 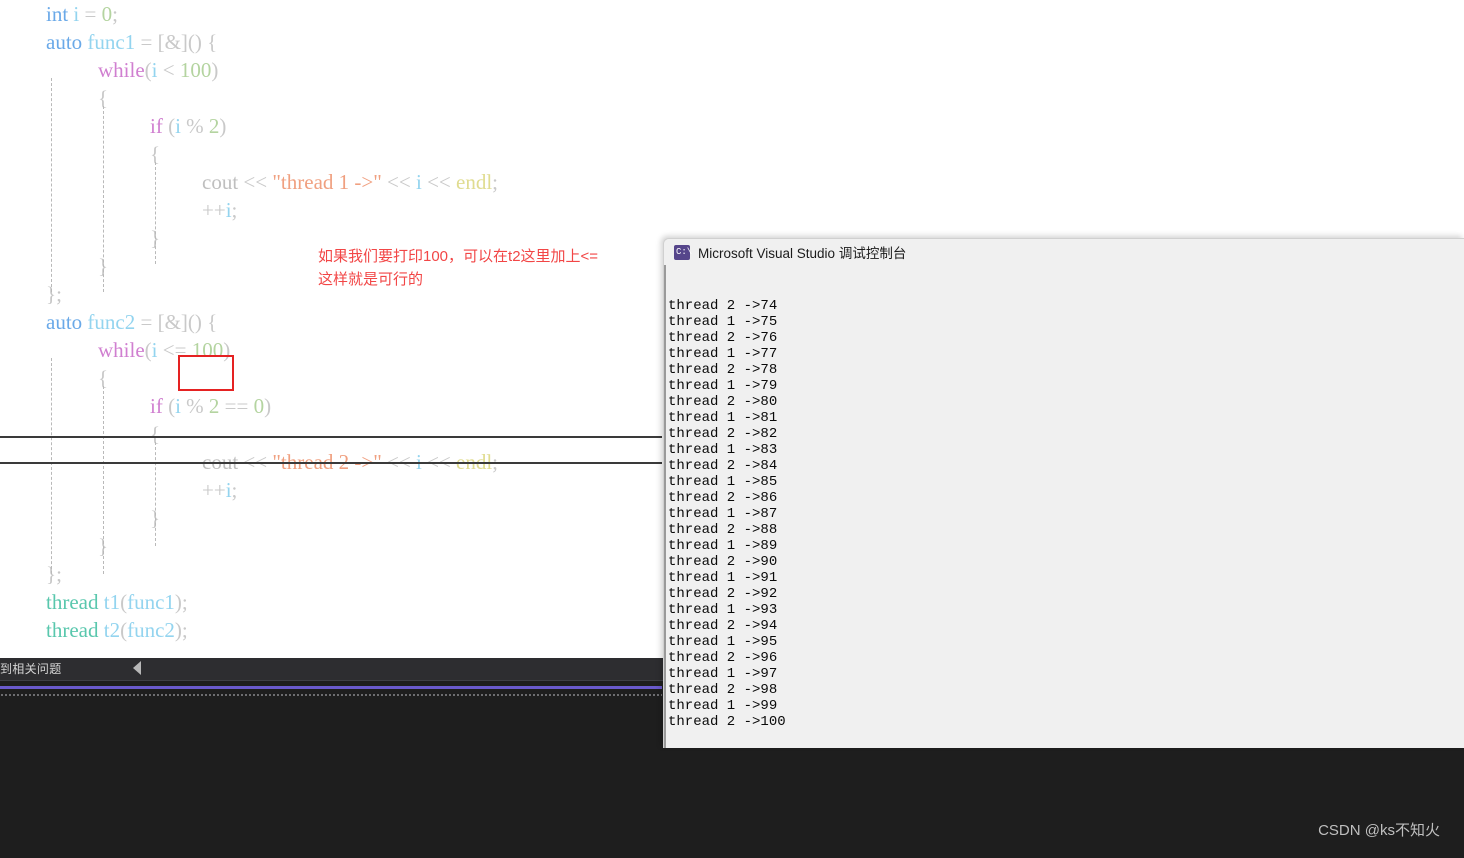 I want to click on code-token: endl, so click(x=474, y=182).